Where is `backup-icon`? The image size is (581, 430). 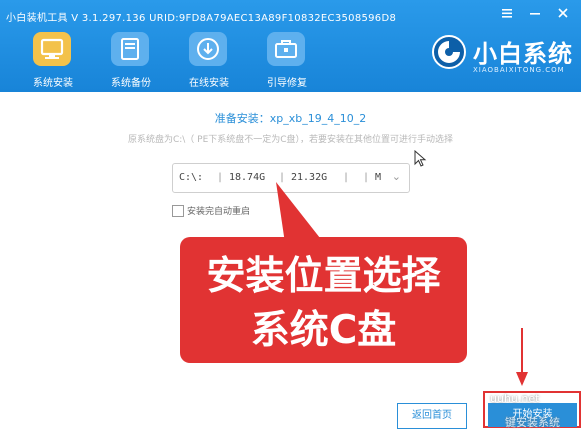 backup-icon is located at coordinates (130, 49).